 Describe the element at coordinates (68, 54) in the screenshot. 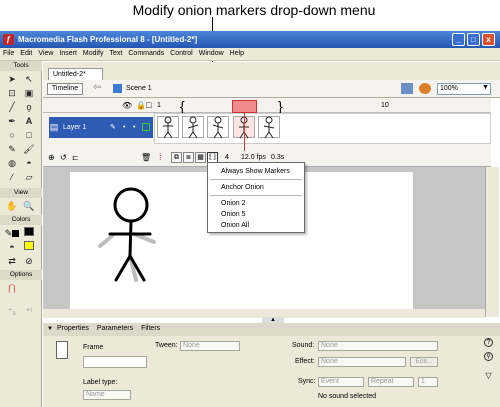

I see `menu-insert: Insert` at that location.